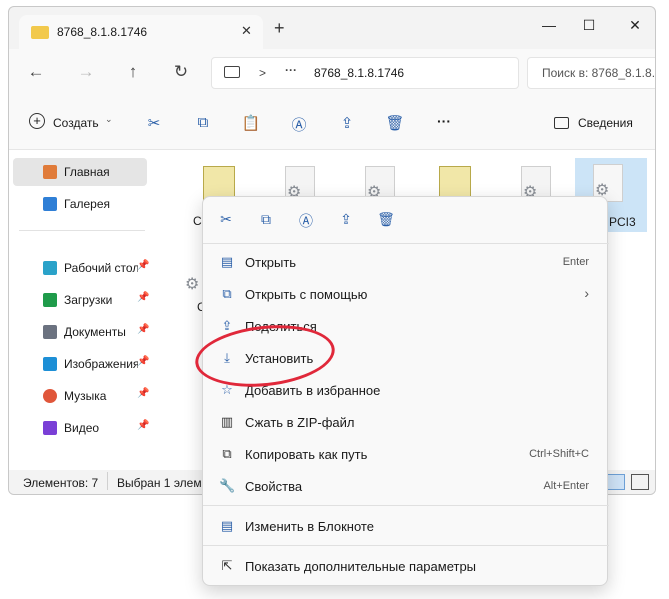 The image size is (669, 599). Describe the element at coordinates (274, 486) in the screenshot. I see `menu-item-label: Свойства` at that location.